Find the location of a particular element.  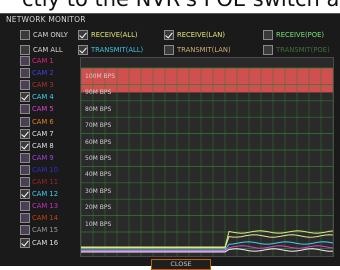

camera-item-12: CAM 12 is located at coordinates (48, 194).